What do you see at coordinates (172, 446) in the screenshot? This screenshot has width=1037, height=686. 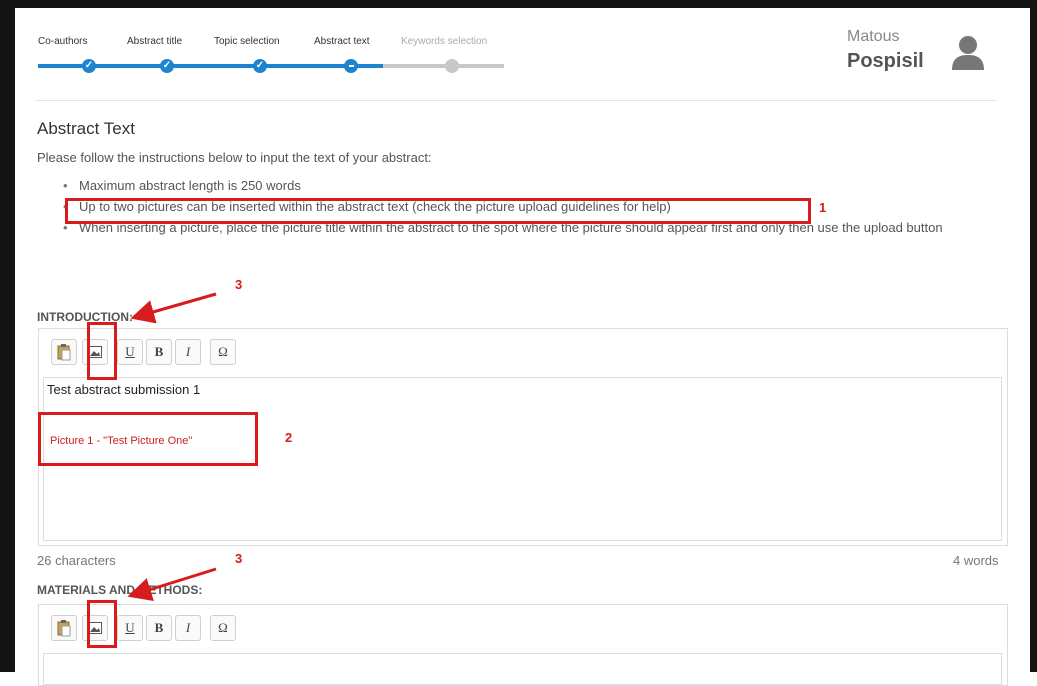 I see `annotation-arrows` at bounding box center [172, 446].